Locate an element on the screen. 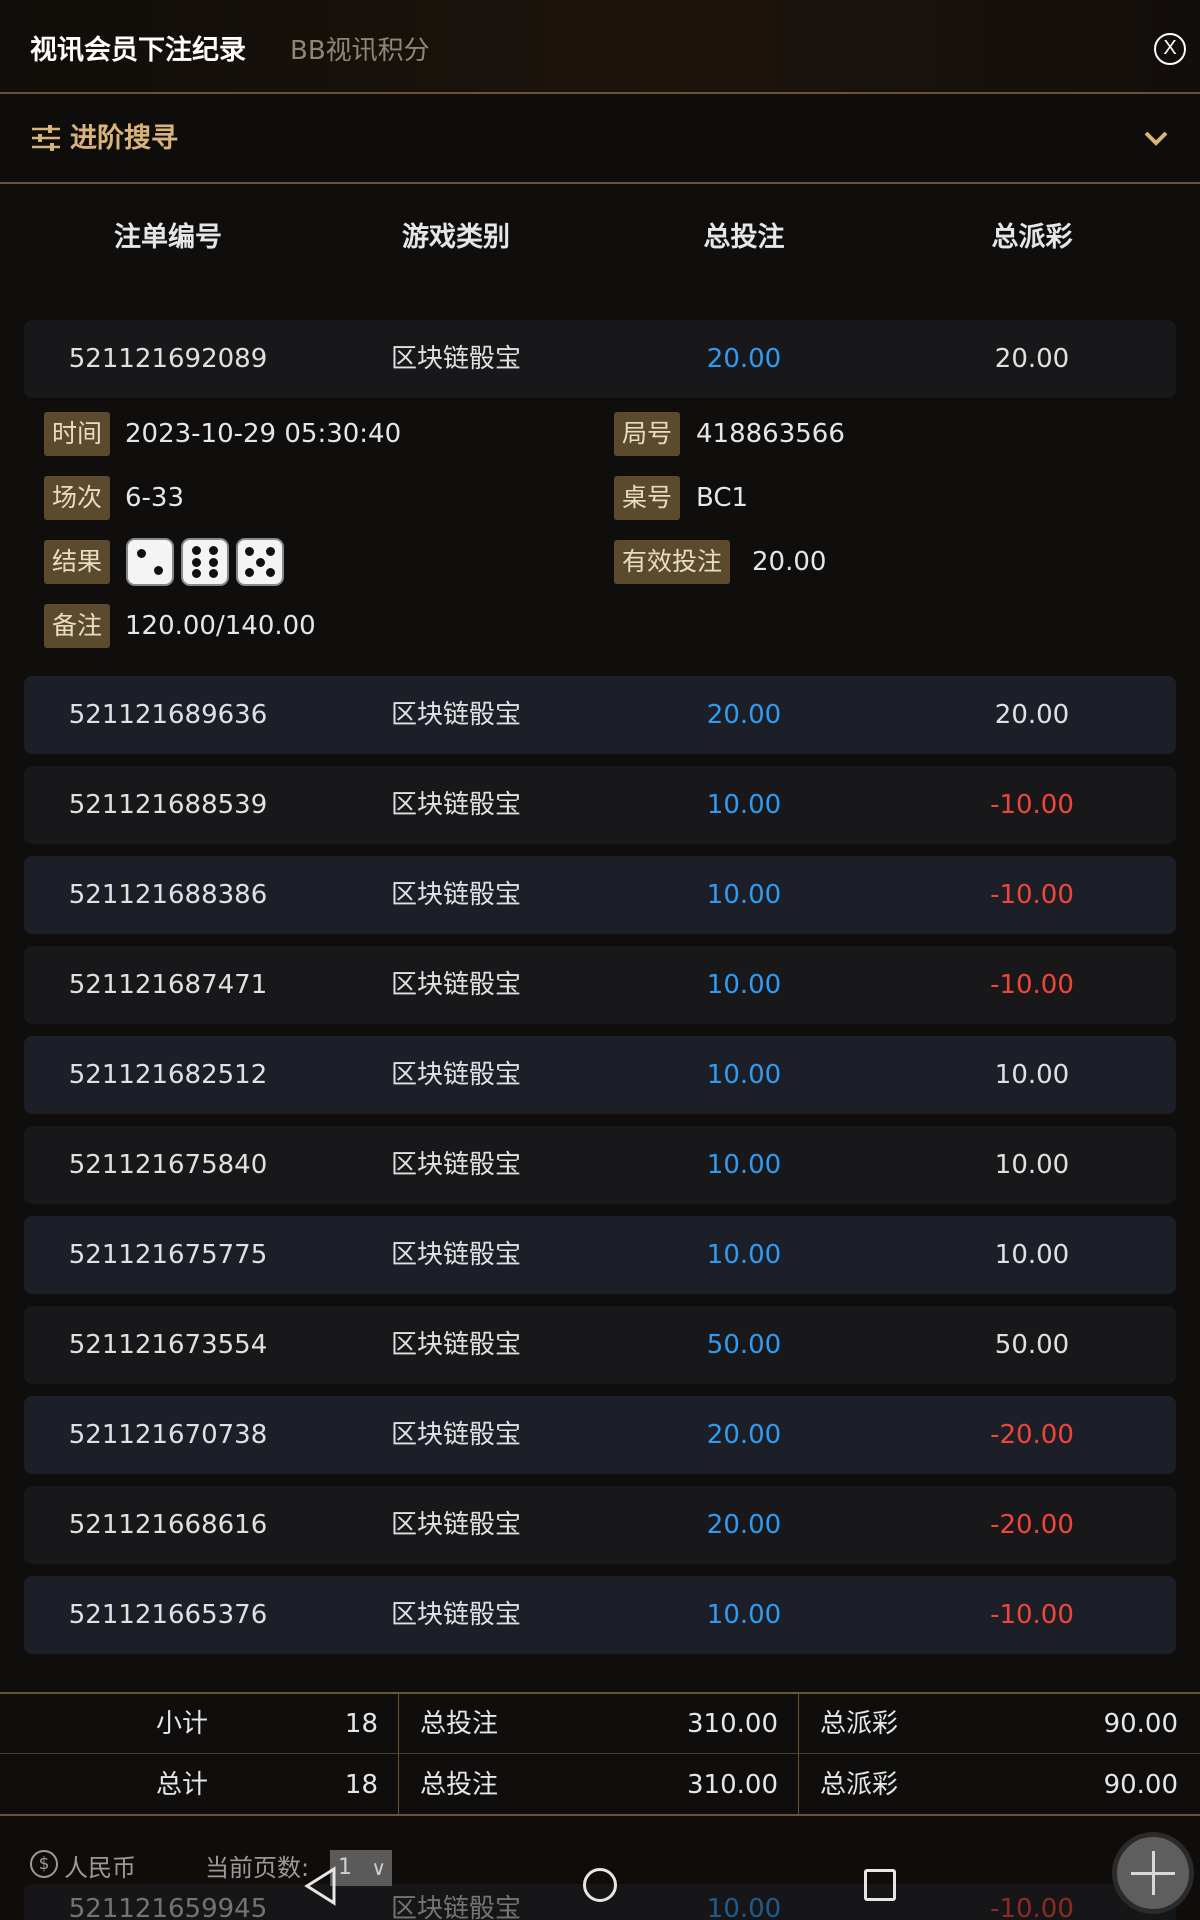  table-row-expanded: 521121692089 区块链骰宝 20.00 20.00 is located at coordinates (600, 359).